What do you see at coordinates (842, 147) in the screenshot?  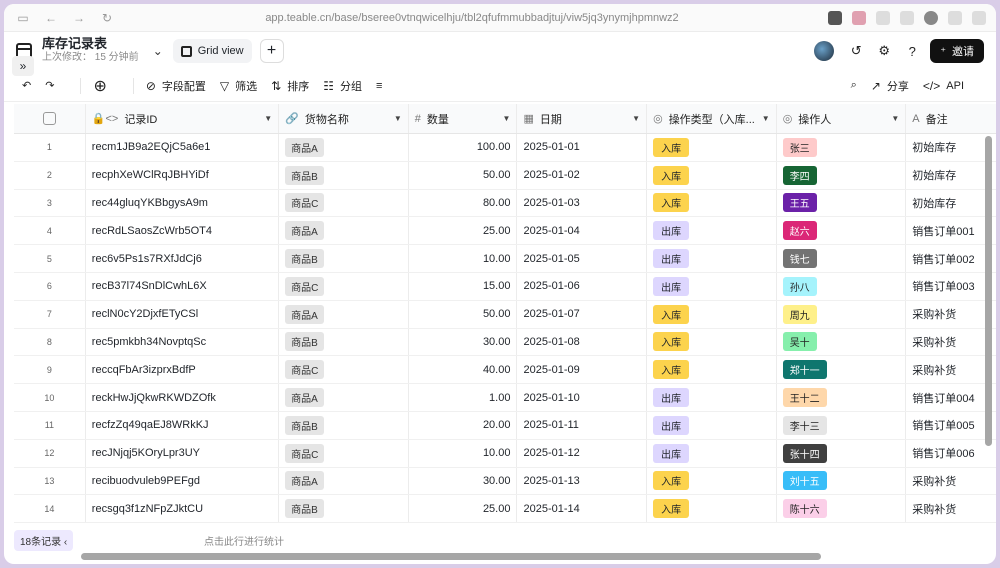 I see `operator-cell: 张三` at bounding box center [842, 147].